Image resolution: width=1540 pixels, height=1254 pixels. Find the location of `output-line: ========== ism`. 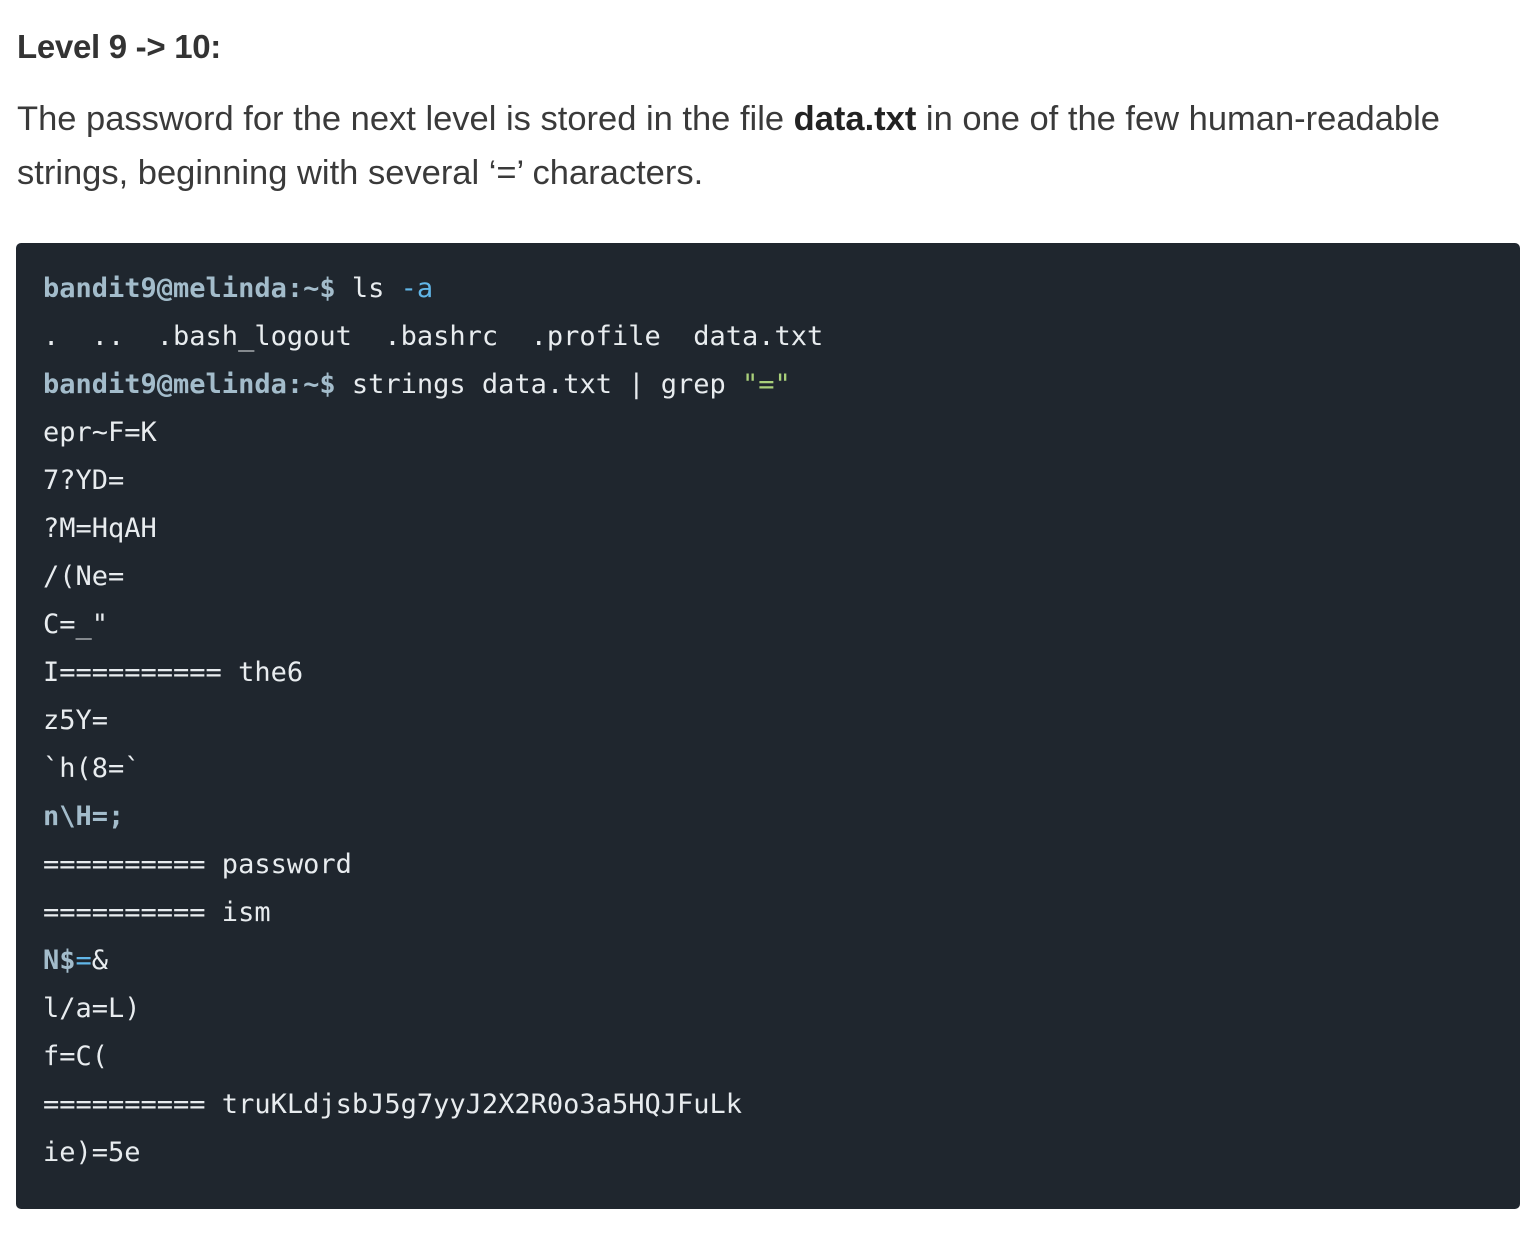

output-line: ========== ism is located at coordinates (157, 912).